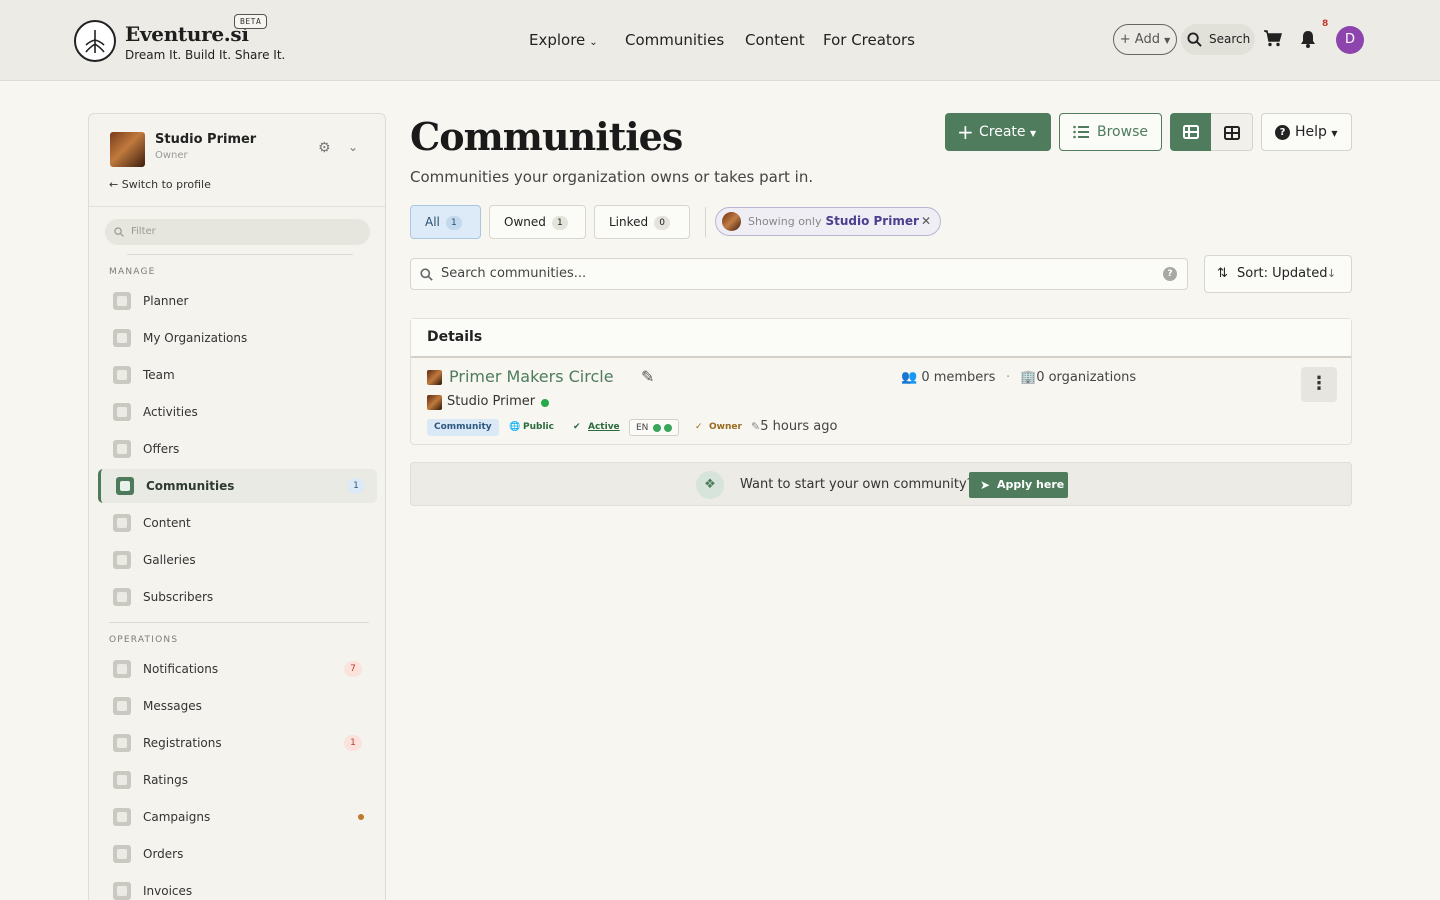  I want to click on browse-button: Browse, so click(1110, 132).